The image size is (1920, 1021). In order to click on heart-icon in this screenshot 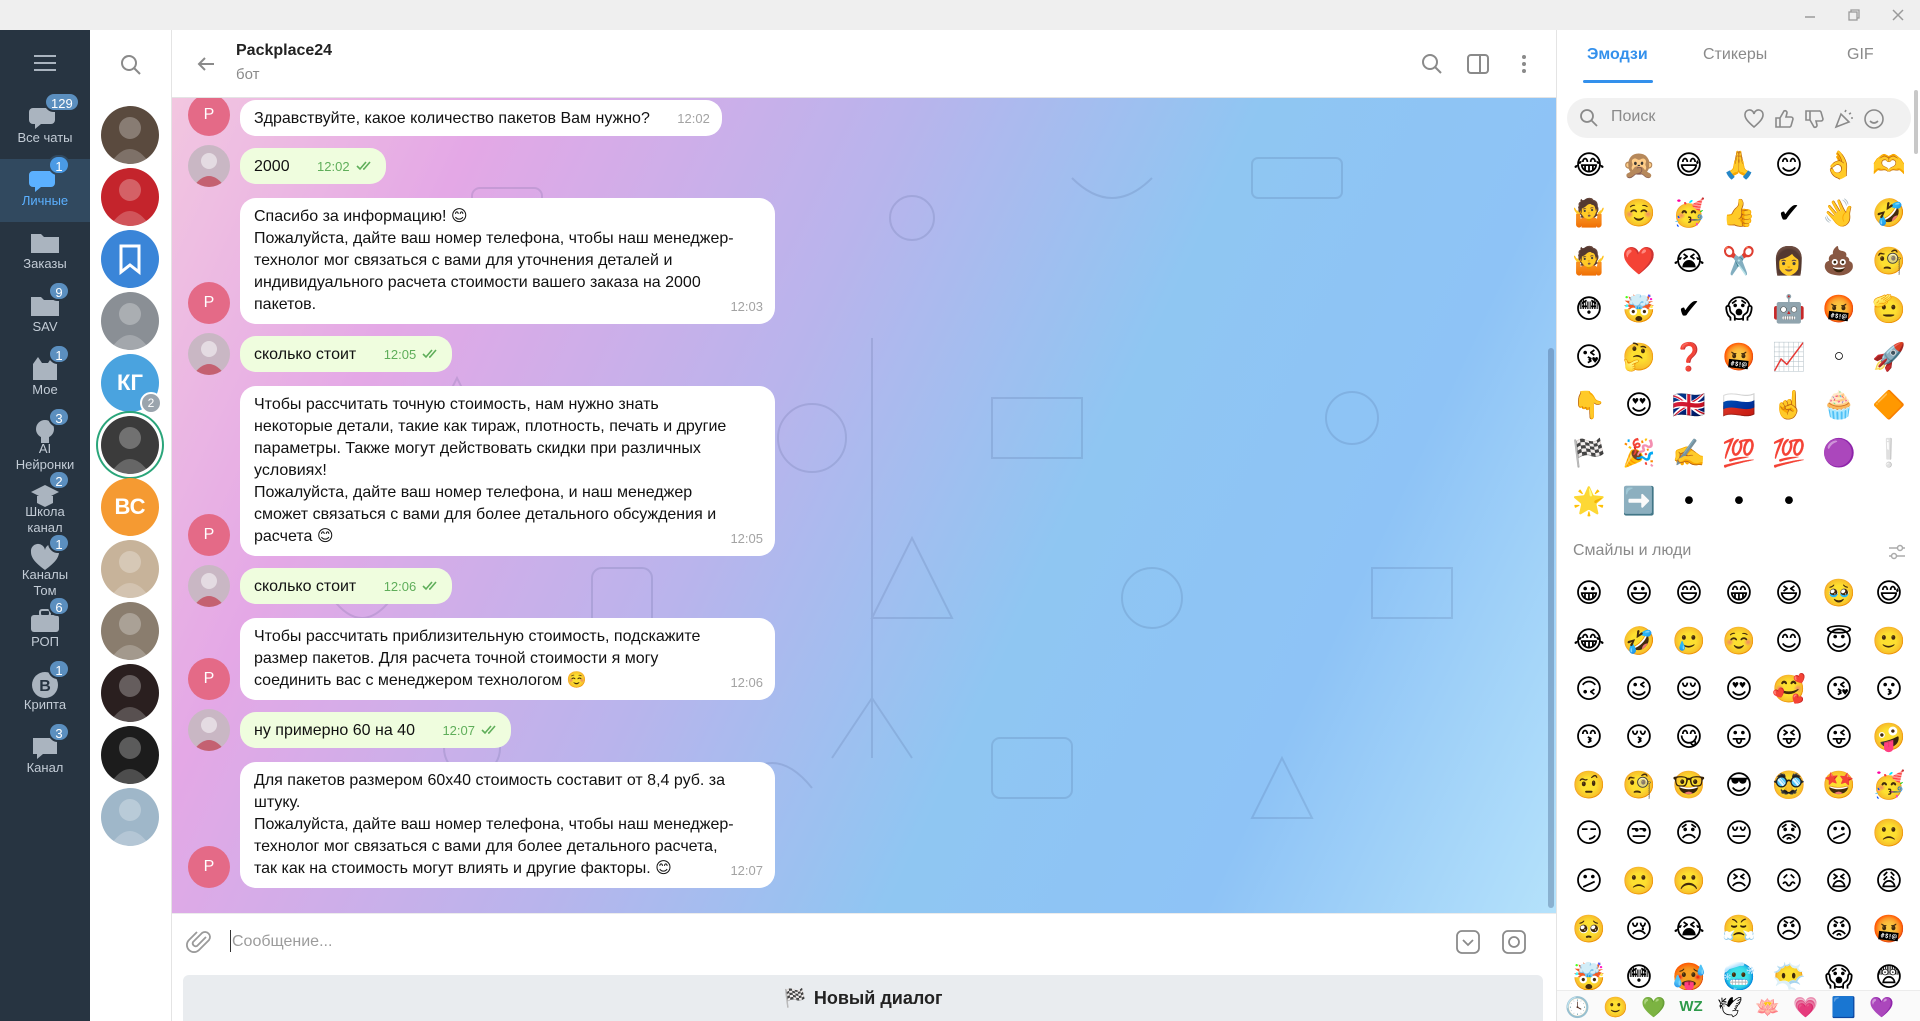, I will do `click(1754, 119)`.